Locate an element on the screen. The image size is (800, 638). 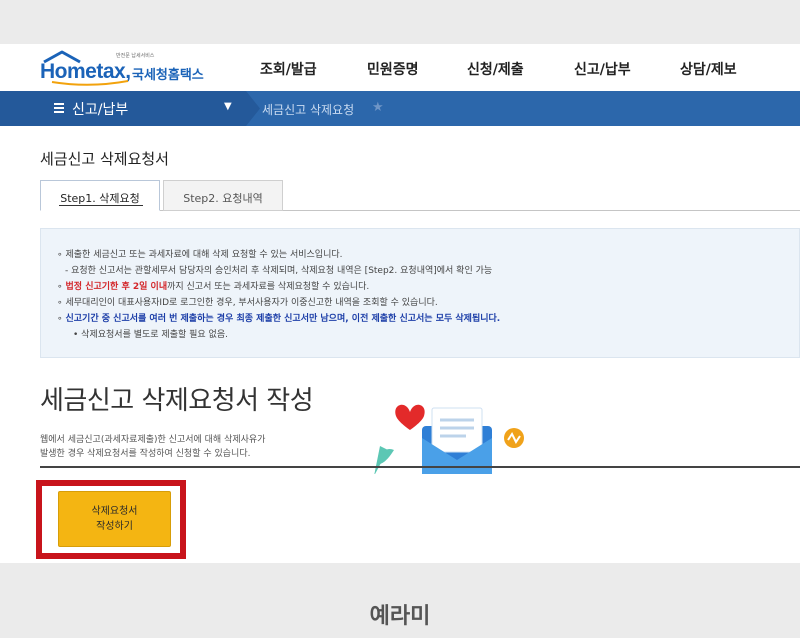
menu-dropdown: 신고/납부 ▼ is located at coordinates (123, 108).